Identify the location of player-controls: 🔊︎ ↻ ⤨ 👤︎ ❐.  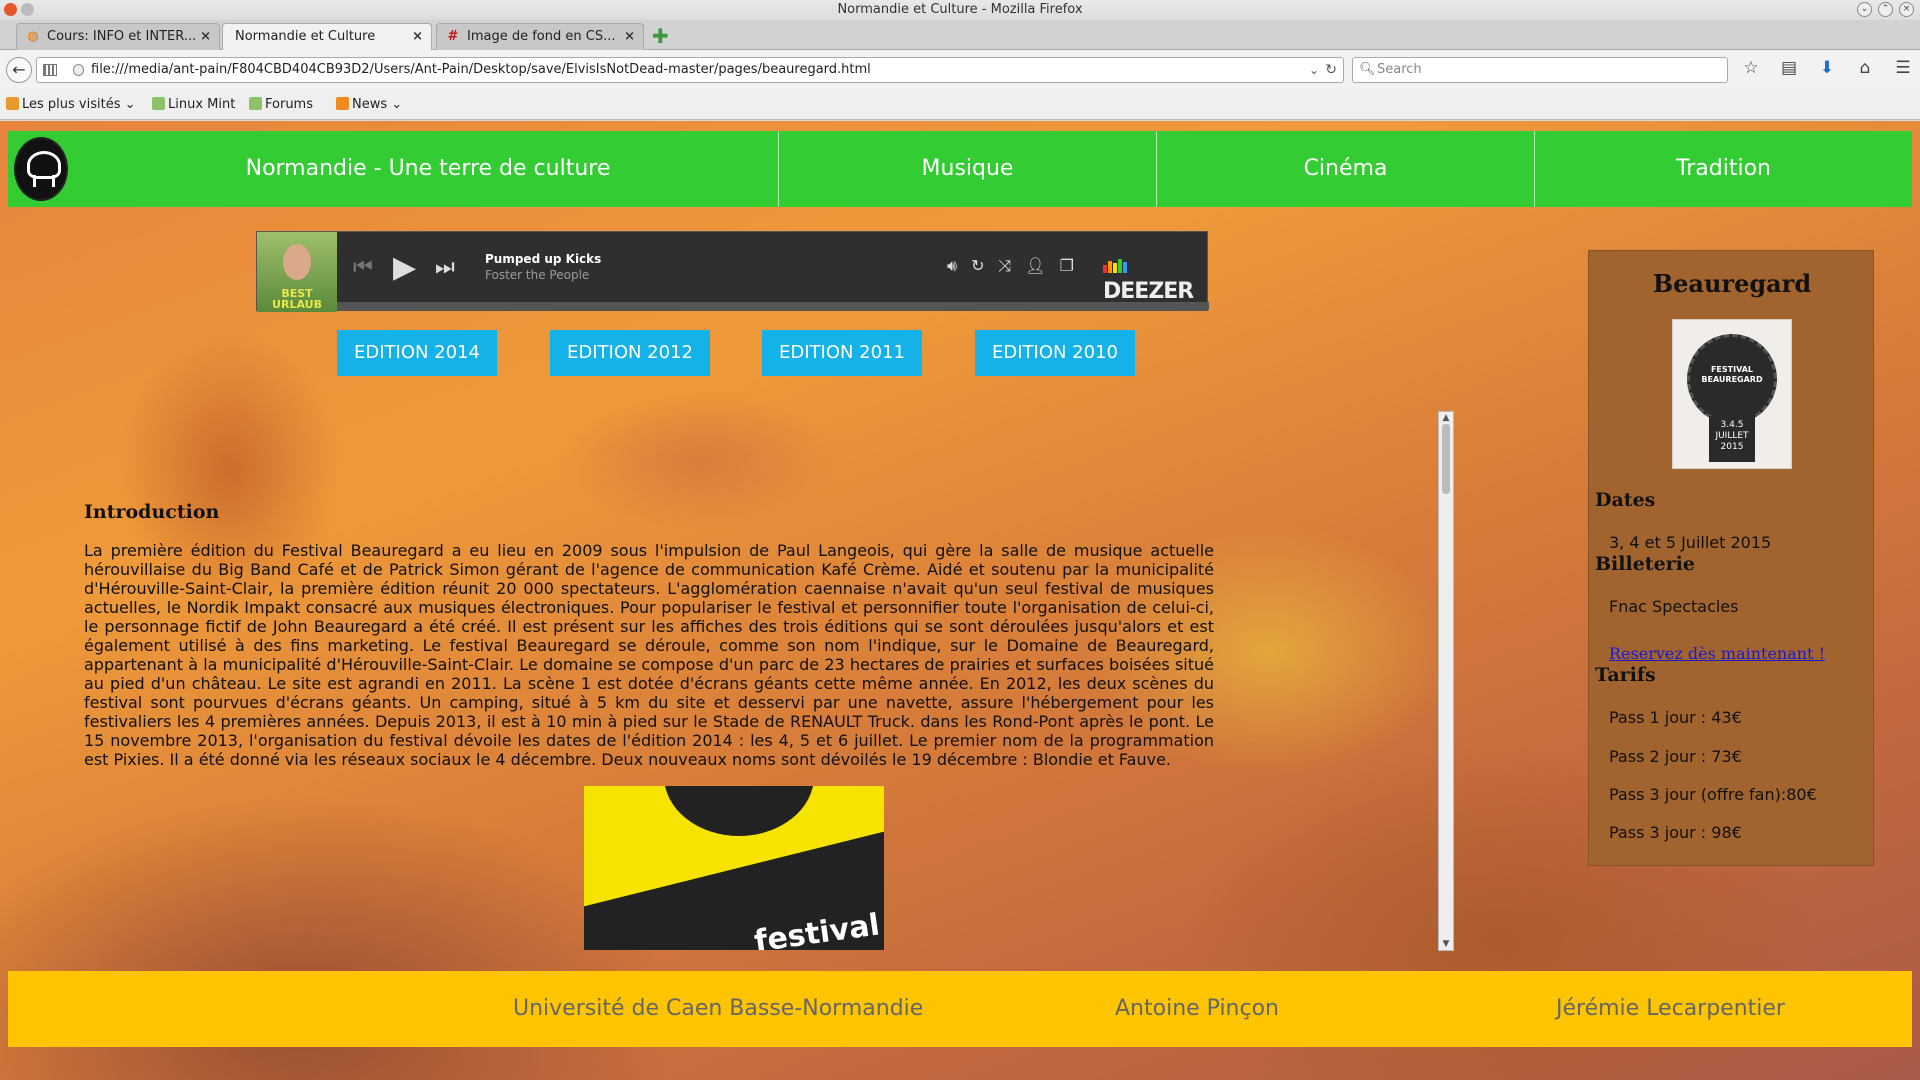
(1010, 266).